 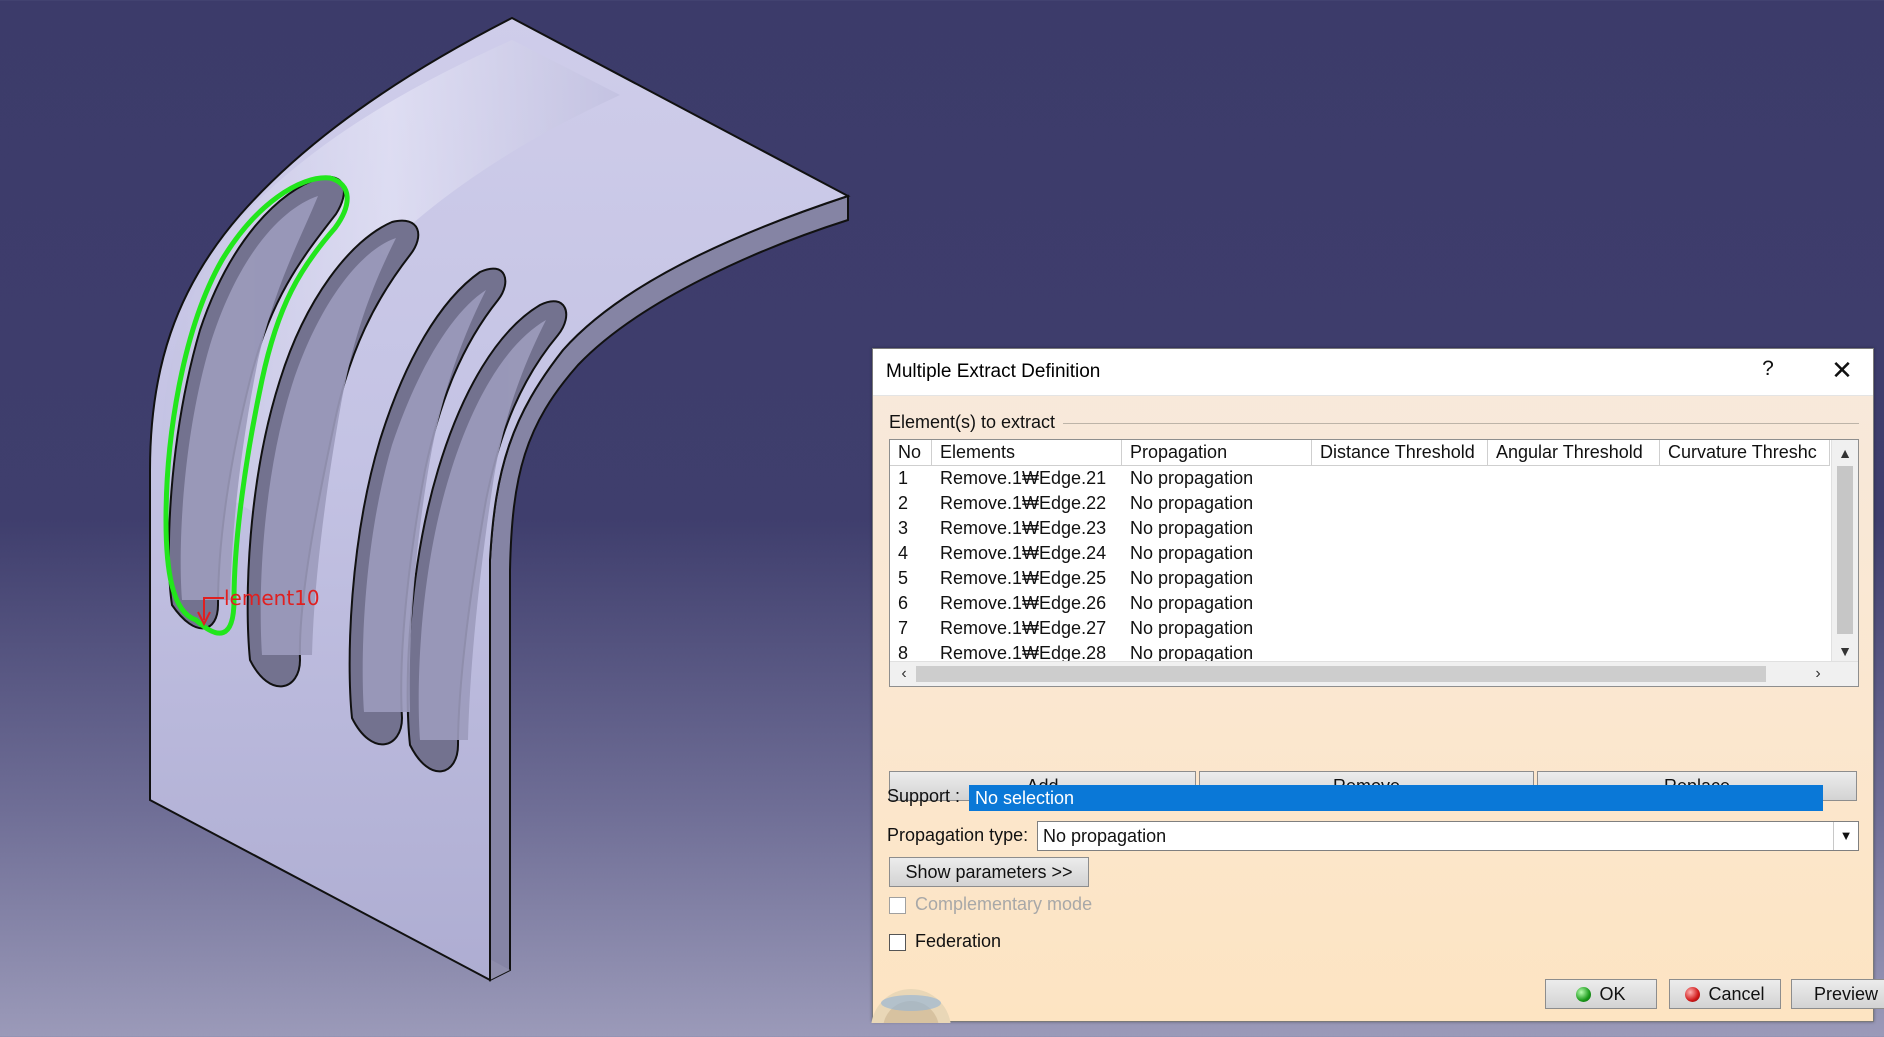 What do you see at coordinates (989, 872) in the screenshot?
I see `show-parameters-button: Show parameters >>` at bounding box center [989, 872].